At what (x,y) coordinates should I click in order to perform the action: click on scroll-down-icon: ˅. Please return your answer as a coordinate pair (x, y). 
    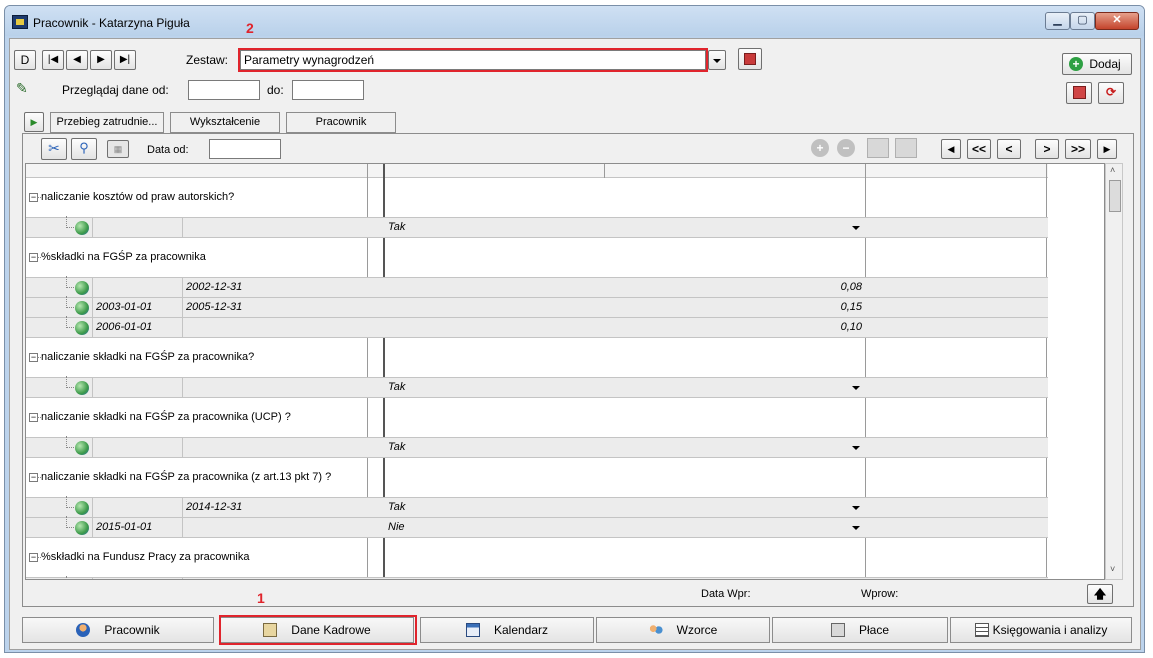
    Looking at the image, I should click on (1112, 569).